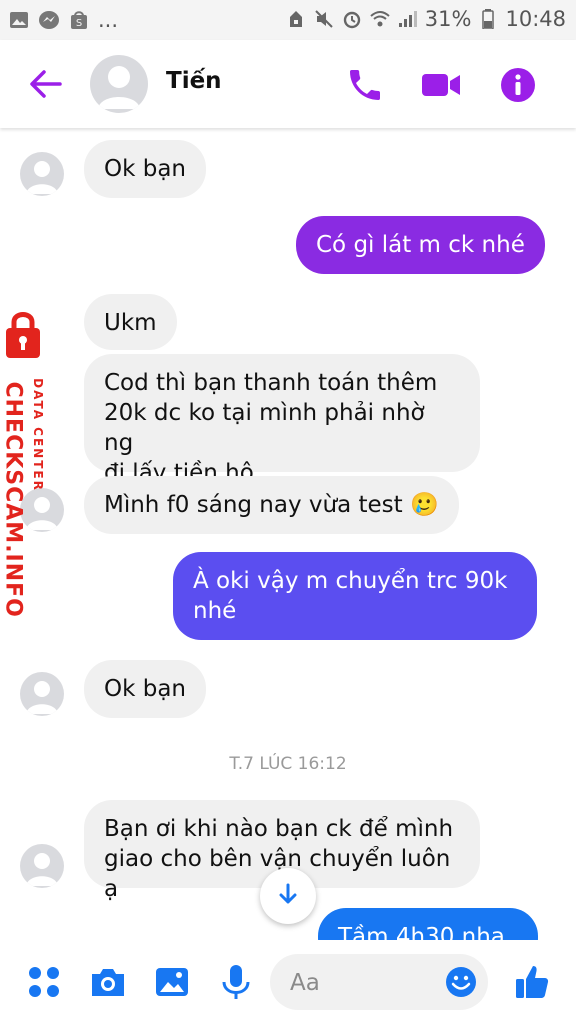  I want to click on status-bar: S ... 31% 10:48, so click(288, 20).